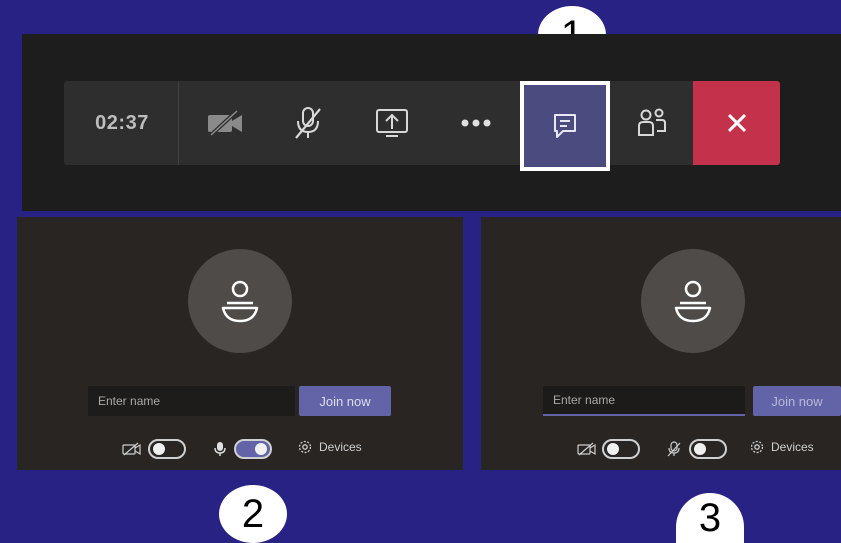 Image resolution: width=841 pixels, height=543 pixels. I want to click on camera-toggle-button, so click(225, 123).